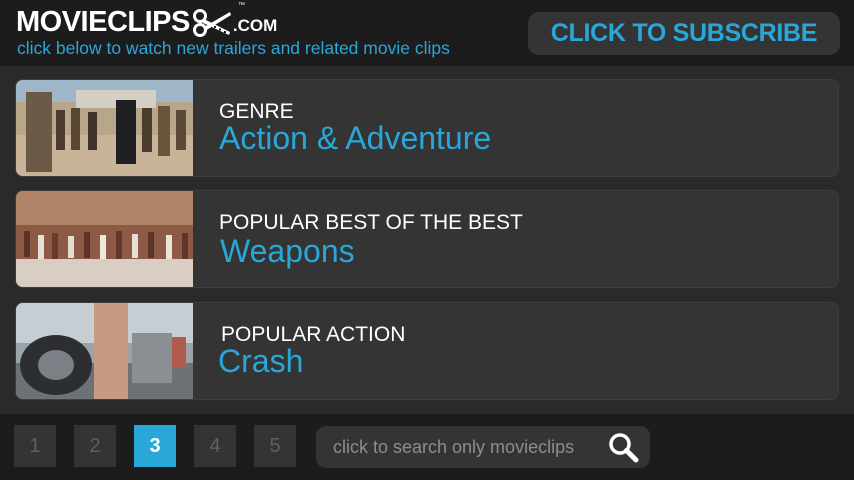 The image size is (854, 480). Describe the element at coordinates (468, 447) in the screenshot. I see `search-input` at that location.